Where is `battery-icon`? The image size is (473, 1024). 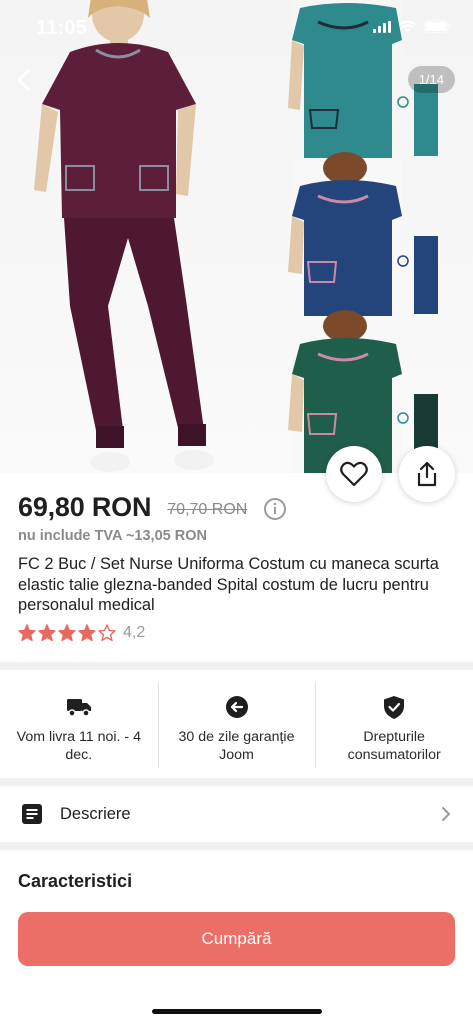
battery-icon is located at coordinates (437, 26).